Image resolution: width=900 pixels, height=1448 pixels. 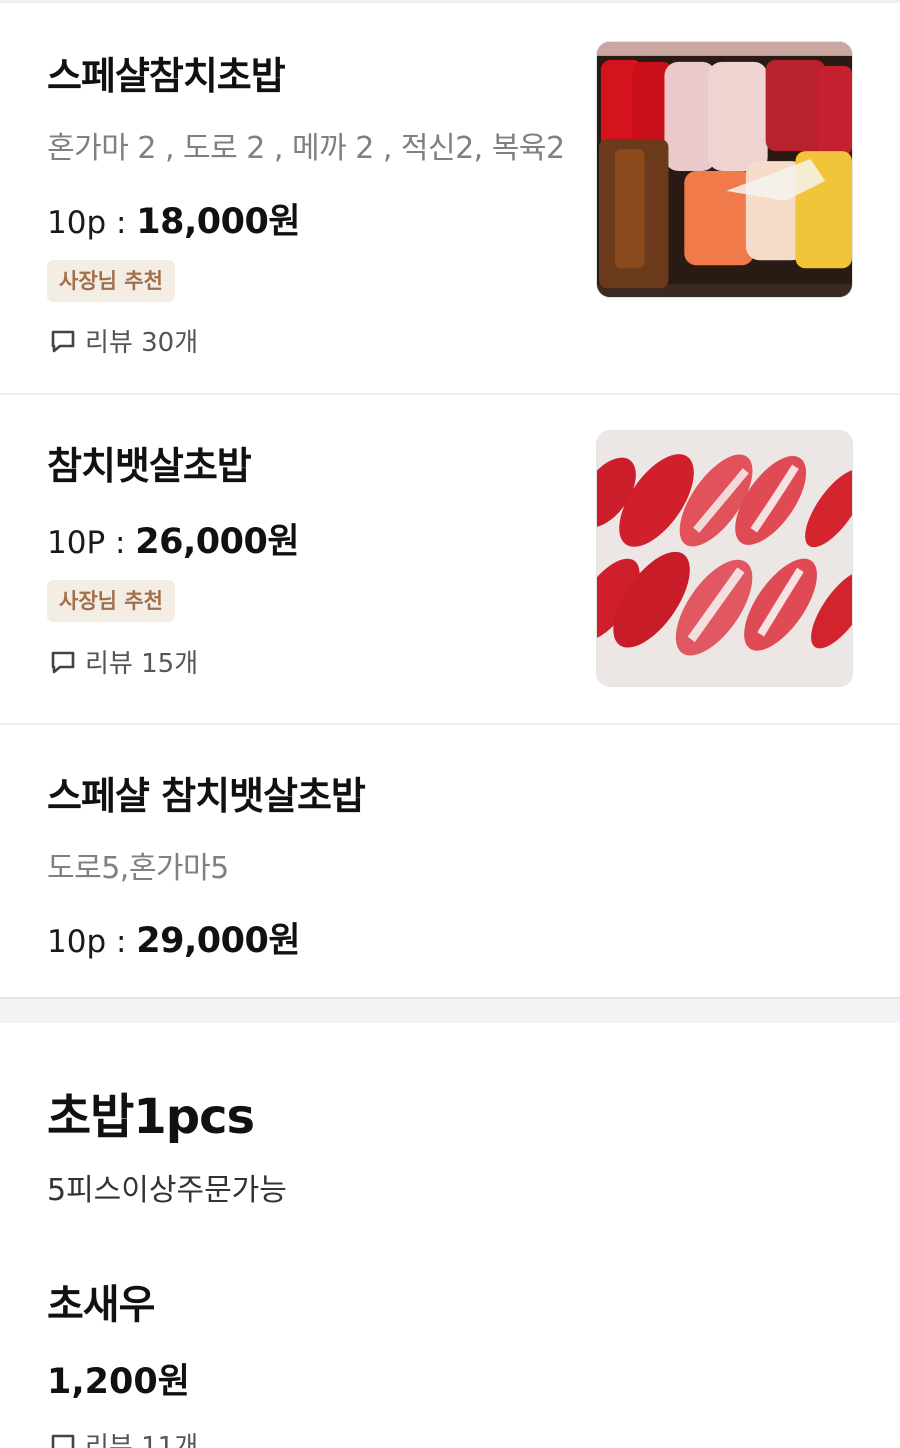 What do you see at coordinates (218, 941) in the screenshot?
I see `price-value: 29,000원` at bounding box center [218, 941].